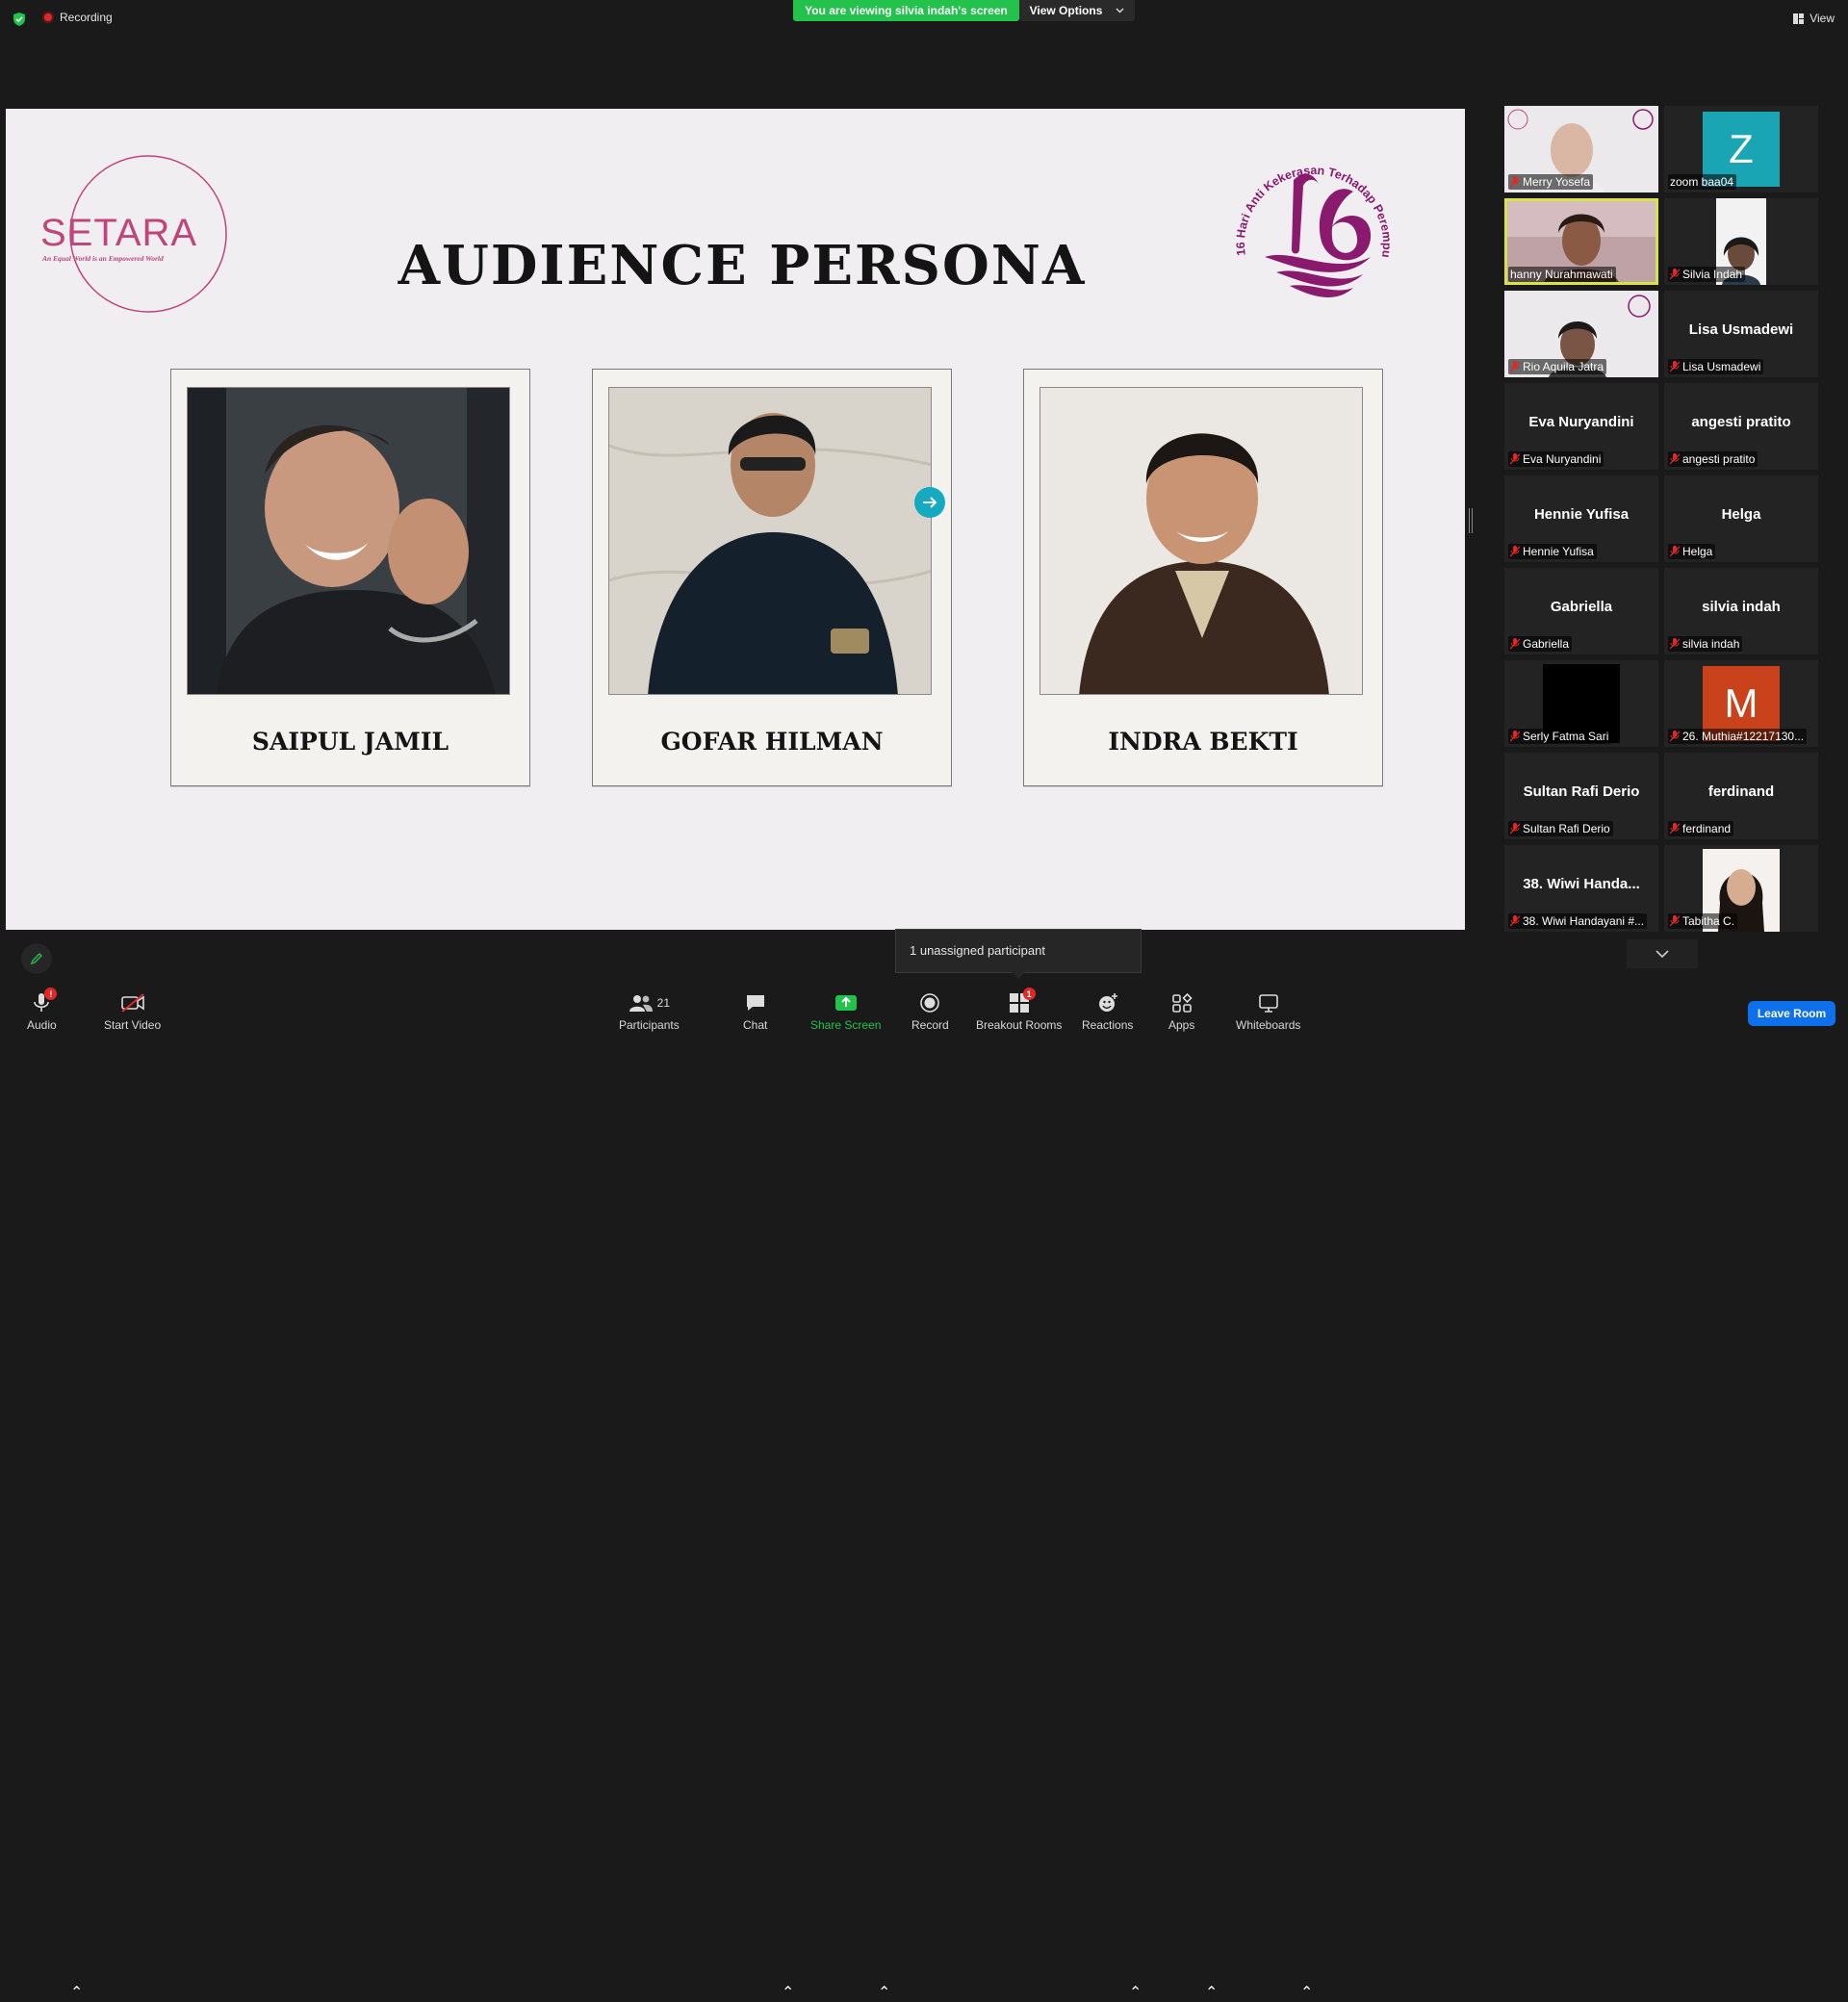  What do you see at coordinates (1703, 921) in the screenshot?
I see `participant-name-label: Tabitha C.` at bounding box center [1703, 921].